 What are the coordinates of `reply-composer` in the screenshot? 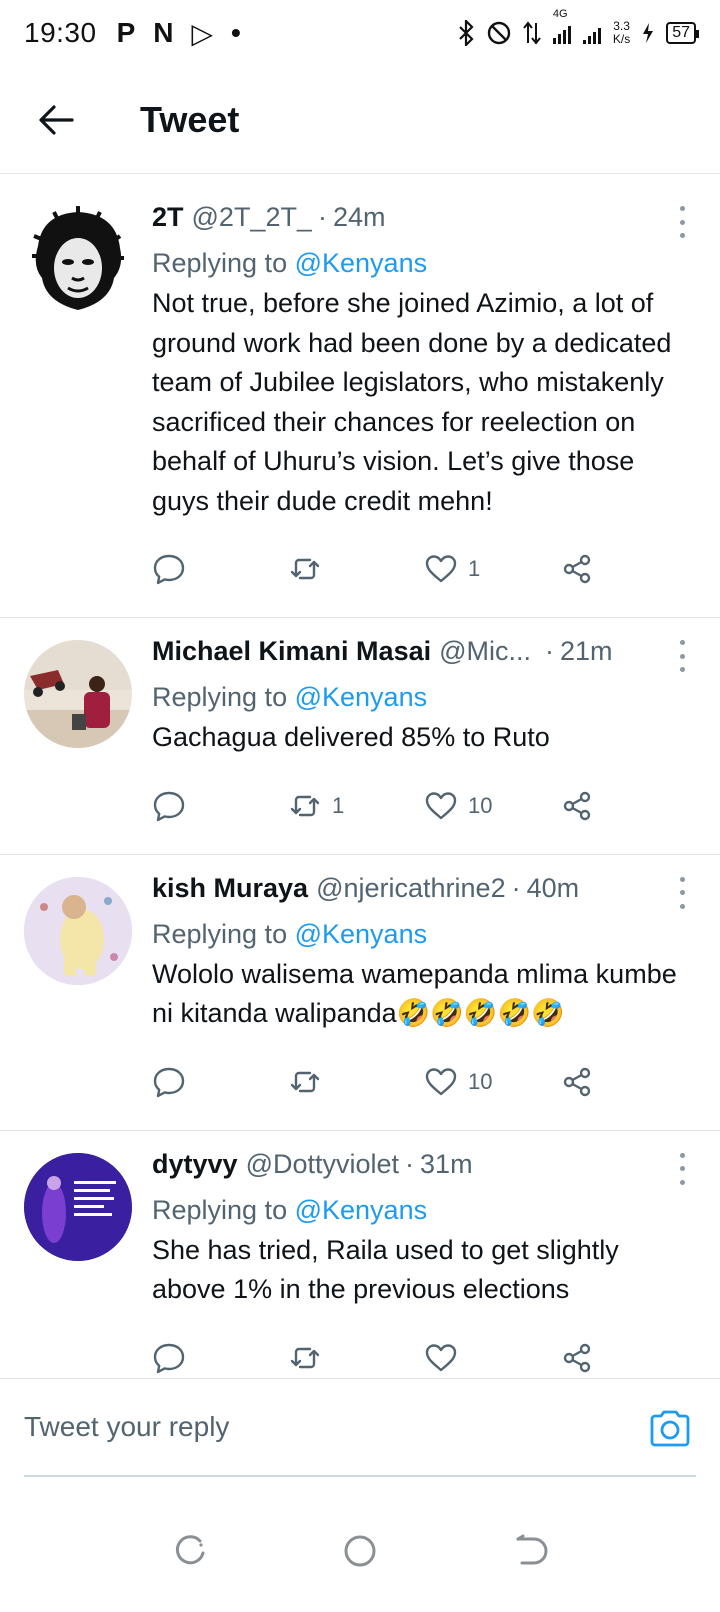 It's located at (360, 1432).